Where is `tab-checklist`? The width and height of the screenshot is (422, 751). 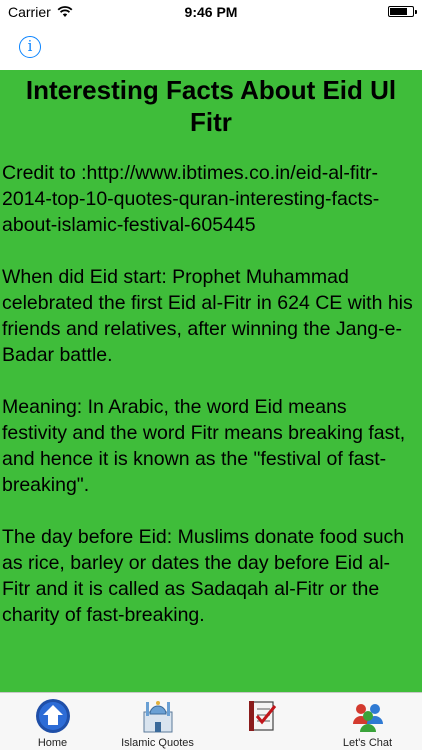
tab-checklist is located at coordinates (262, 722).